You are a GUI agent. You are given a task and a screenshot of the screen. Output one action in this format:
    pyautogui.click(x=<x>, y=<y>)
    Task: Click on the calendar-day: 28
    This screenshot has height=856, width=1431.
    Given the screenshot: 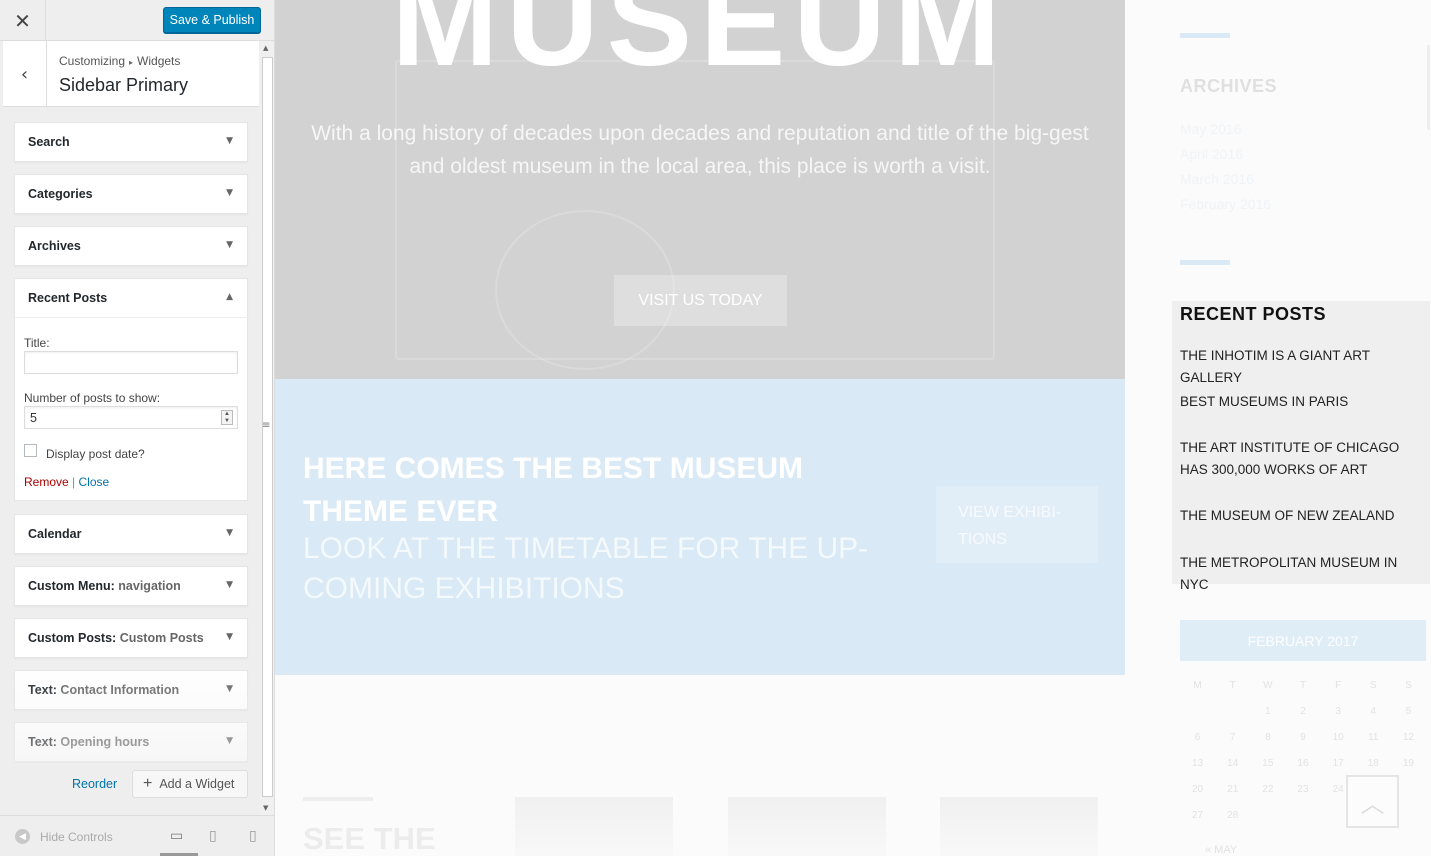 What is the action you would take?
    pyautogui.click(x=1233, y=815)
    